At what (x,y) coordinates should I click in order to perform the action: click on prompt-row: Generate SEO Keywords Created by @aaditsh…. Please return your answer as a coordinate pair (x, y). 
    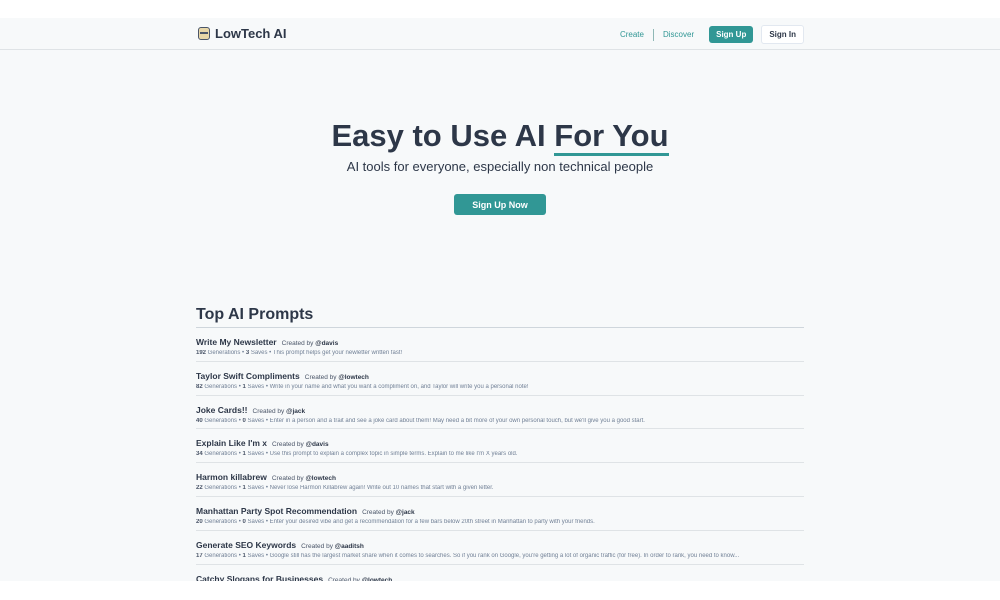
    Looking at the image, I should click on (500, 548).